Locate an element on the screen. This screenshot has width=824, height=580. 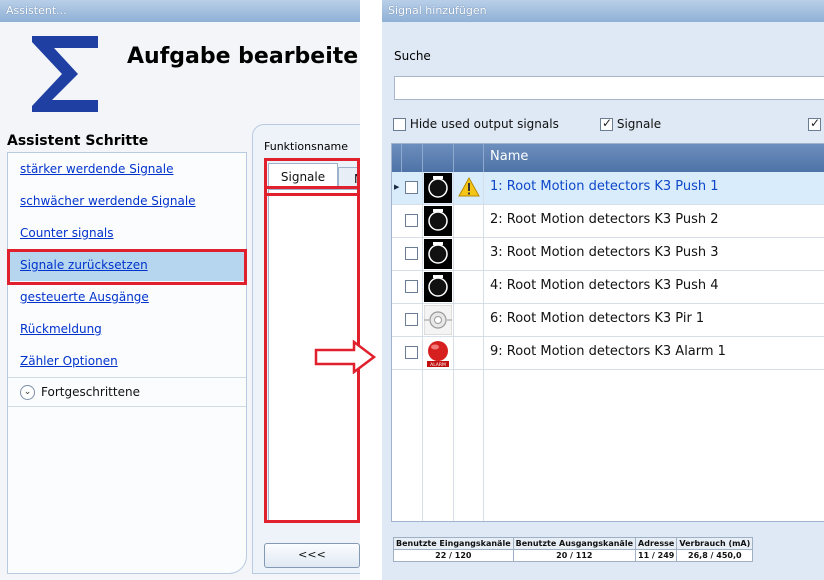
signal-name: 3: Root Motion detectors K3 Push 3 is located at coordinates (604, 252).